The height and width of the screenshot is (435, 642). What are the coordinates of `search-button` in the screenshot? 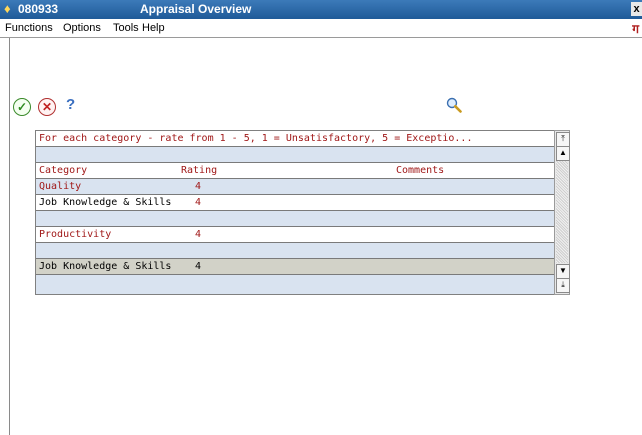 It's located at (454, 105).